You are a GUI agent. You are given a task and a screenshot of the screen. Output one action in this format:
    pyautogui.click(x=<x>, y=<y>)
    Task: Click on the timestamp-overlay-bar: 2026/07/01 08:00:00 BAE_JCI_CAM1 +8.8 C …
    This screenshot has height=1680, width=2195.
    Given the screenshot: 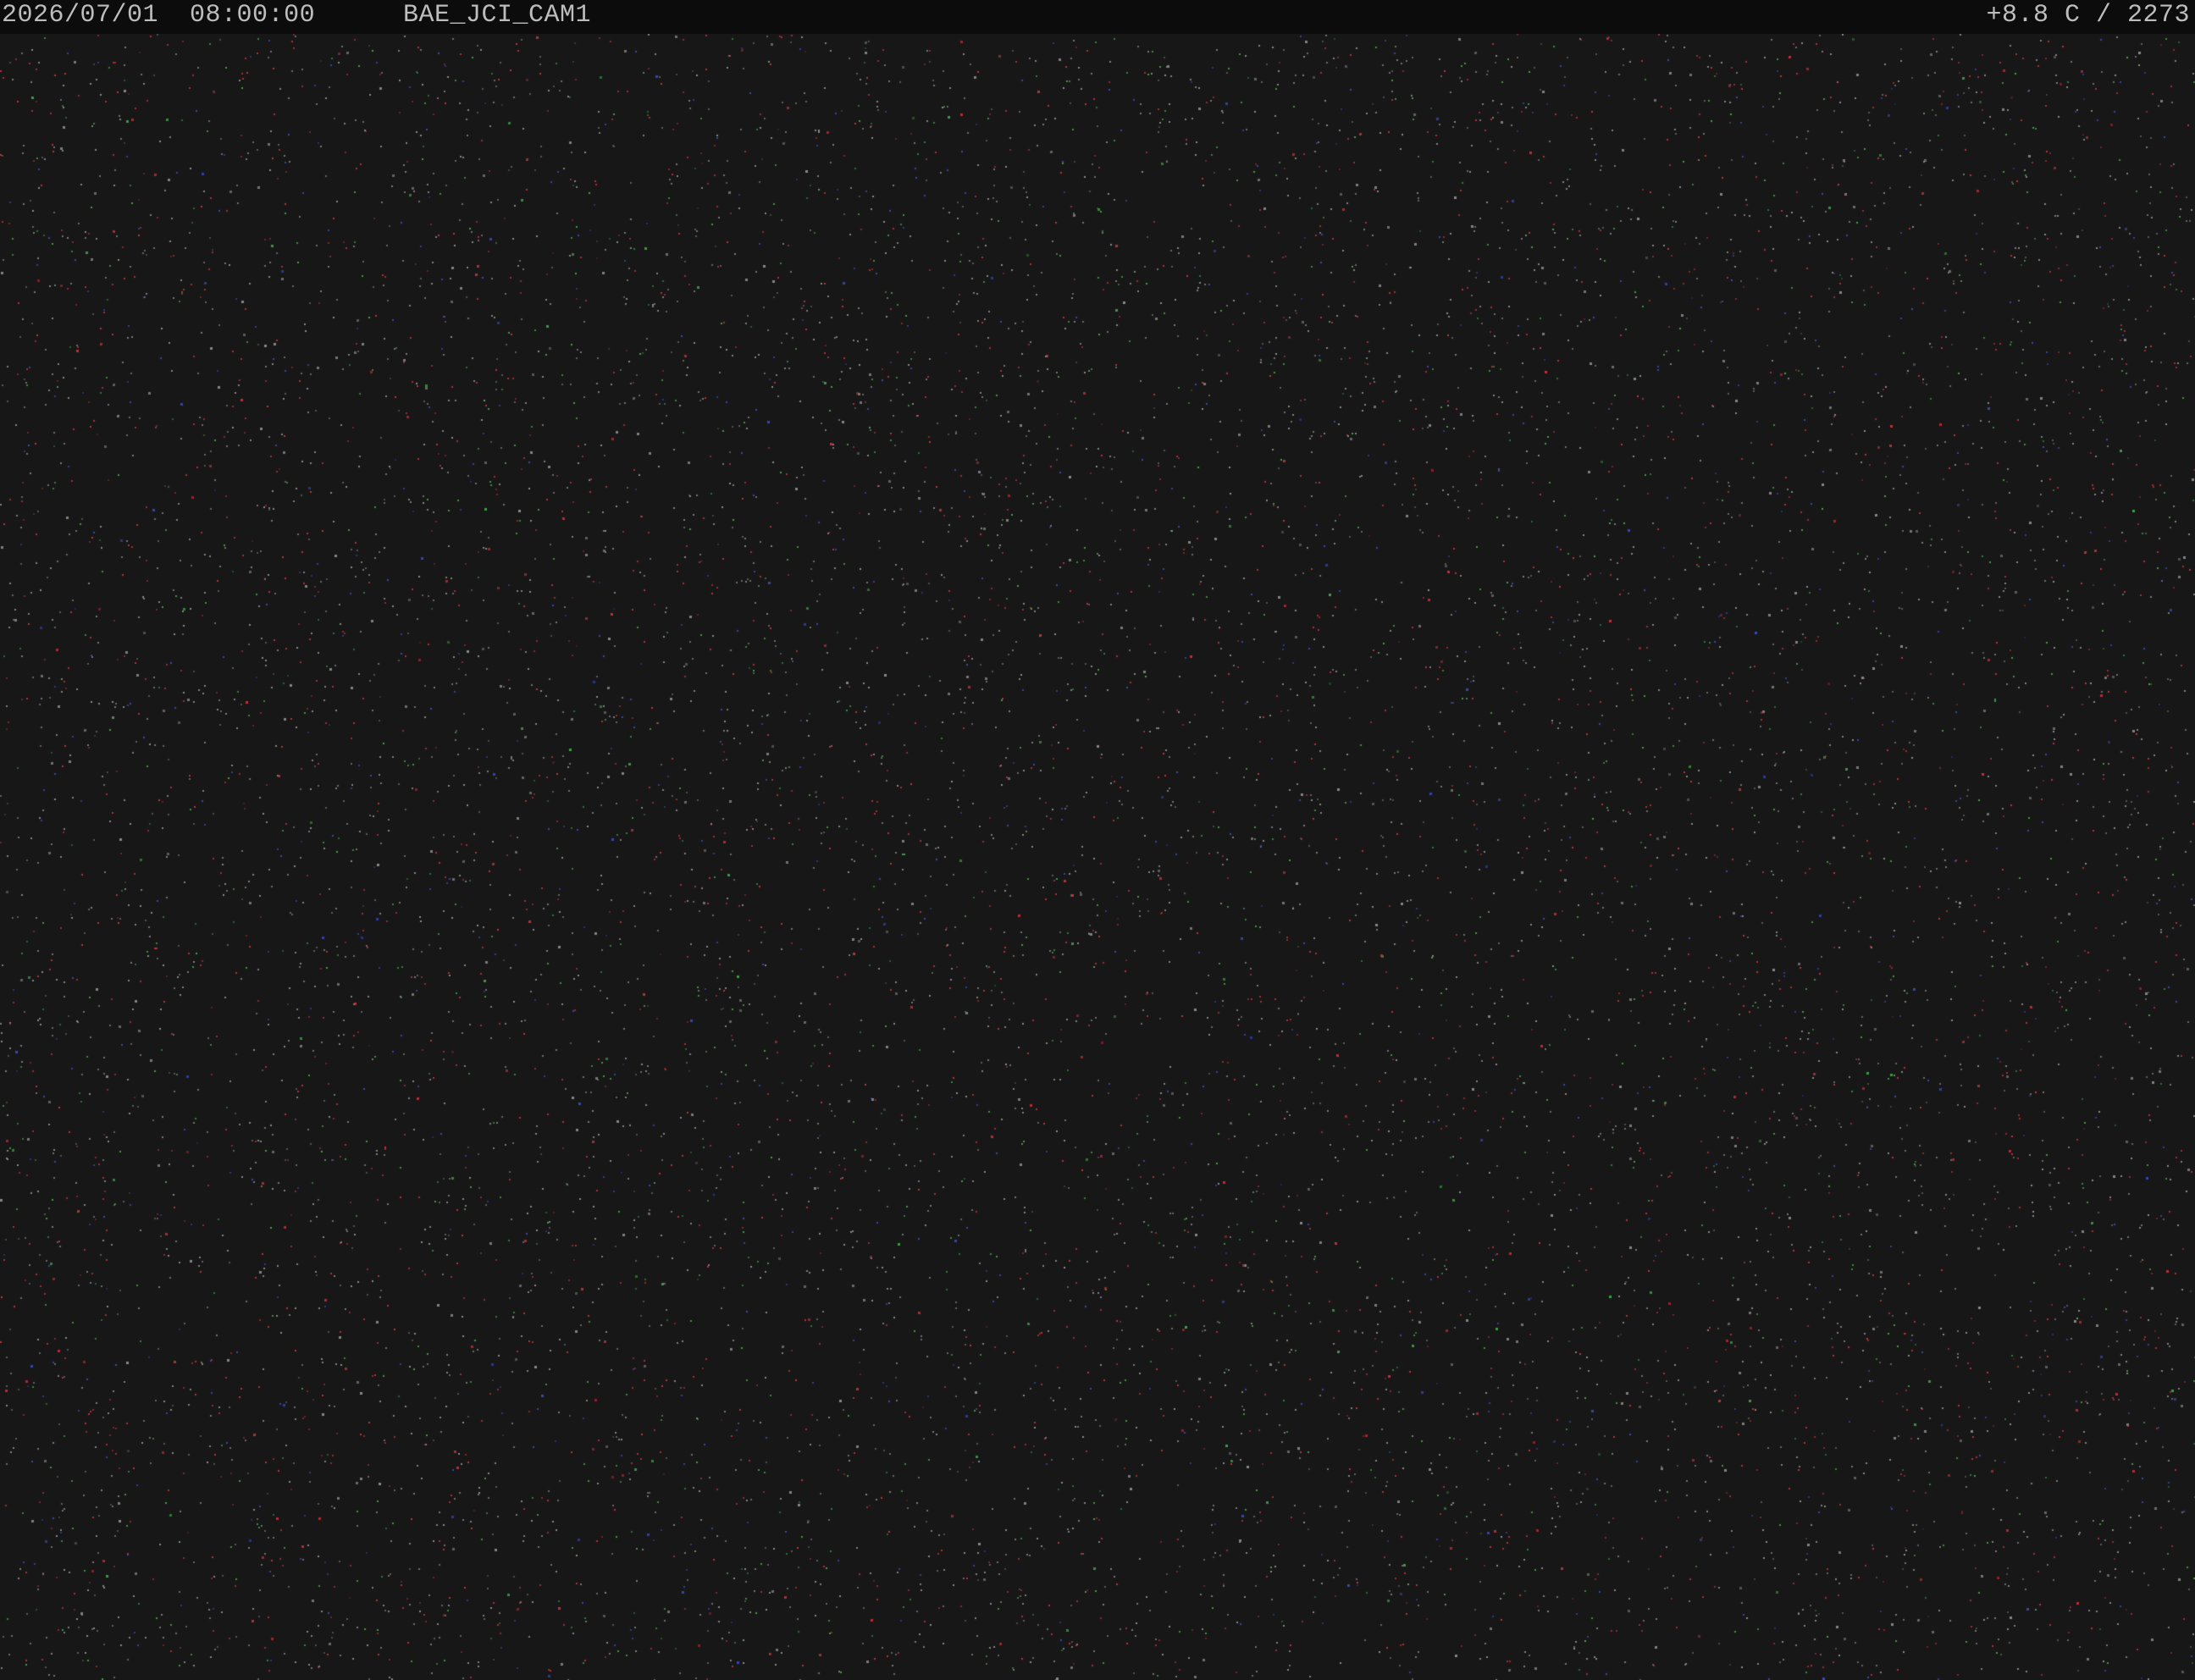 What is the action you would take?
    pyautogui.click(x=1097, y=17)
    